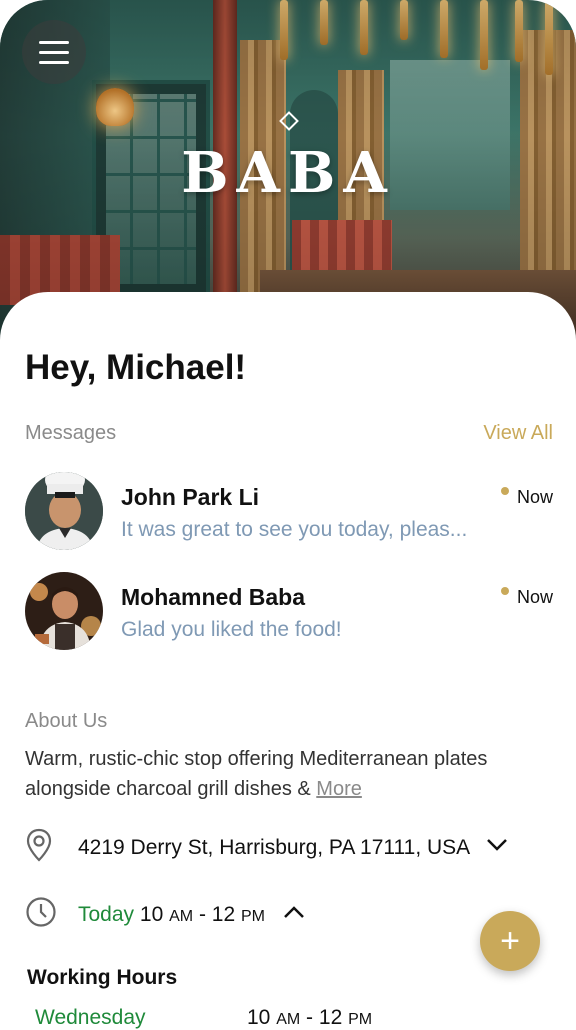 The height and width of the screenshot is (1030, 576). What do you see at coordinates (106, 914) in the screenshot?
I see `today-label: Today` at bounding box center [106, 914].